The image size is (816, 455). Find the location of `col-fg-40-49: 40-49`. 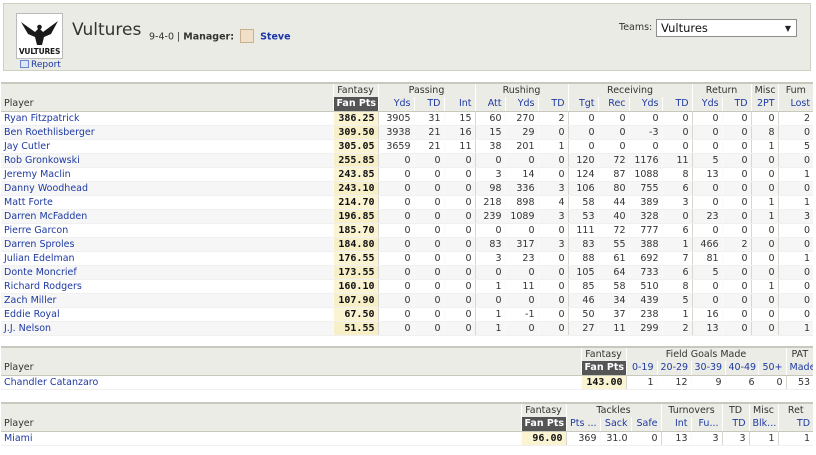

col-fg-40-49: 40-49 is located at coordinates (741, 368).